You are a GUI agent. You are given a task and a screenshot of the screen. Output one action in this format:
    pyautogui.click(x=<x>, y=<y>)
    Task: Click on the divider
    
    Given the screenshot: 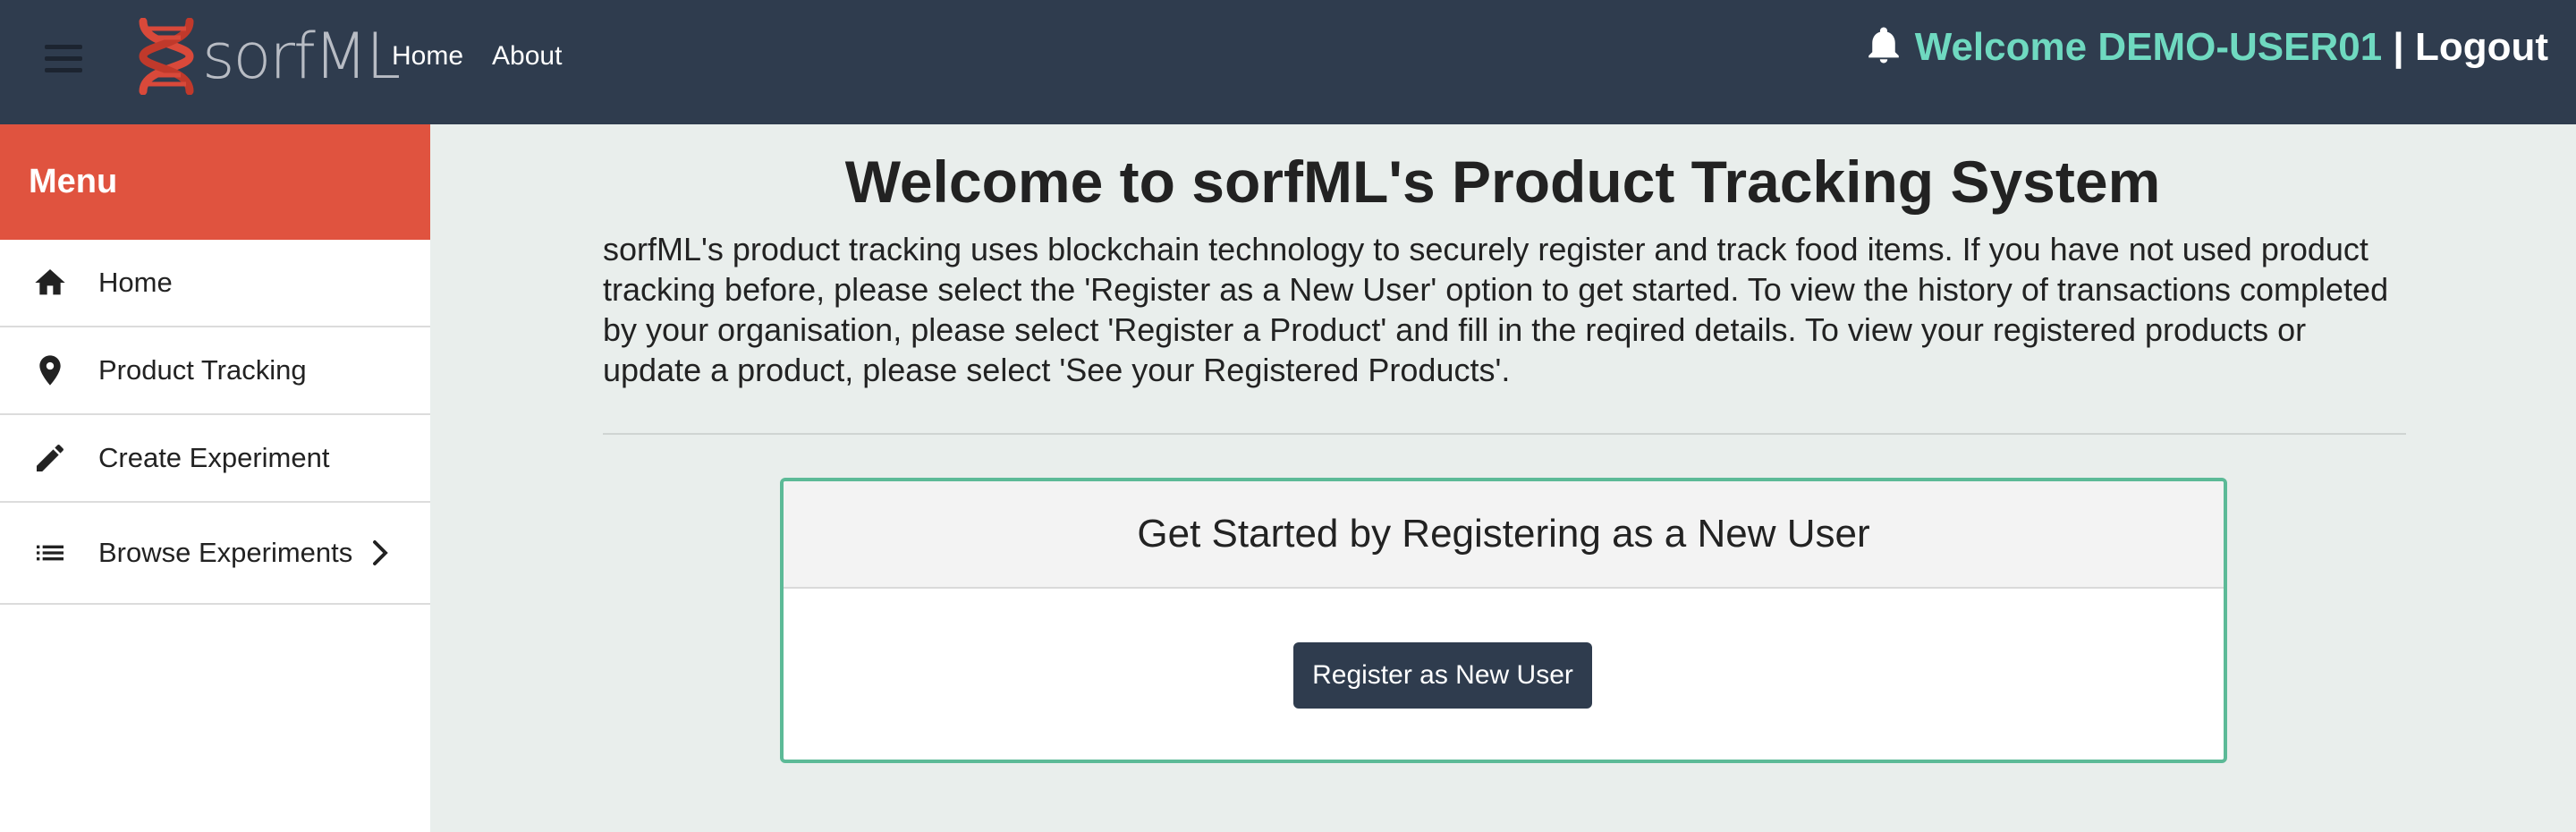 What is the action you would take?
    pyautogui.click(x=1504, y=434)
    